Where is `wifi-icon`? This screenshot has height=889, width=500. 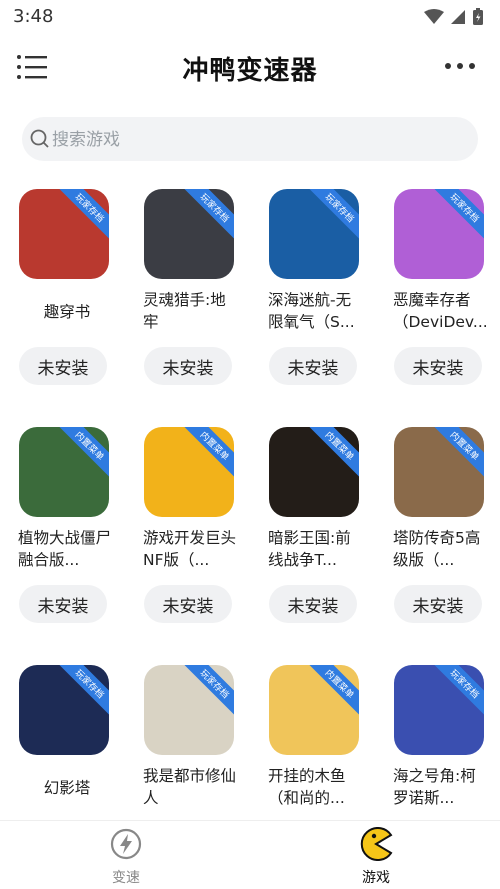
wifi-icon is located at coordinates (434, 16).